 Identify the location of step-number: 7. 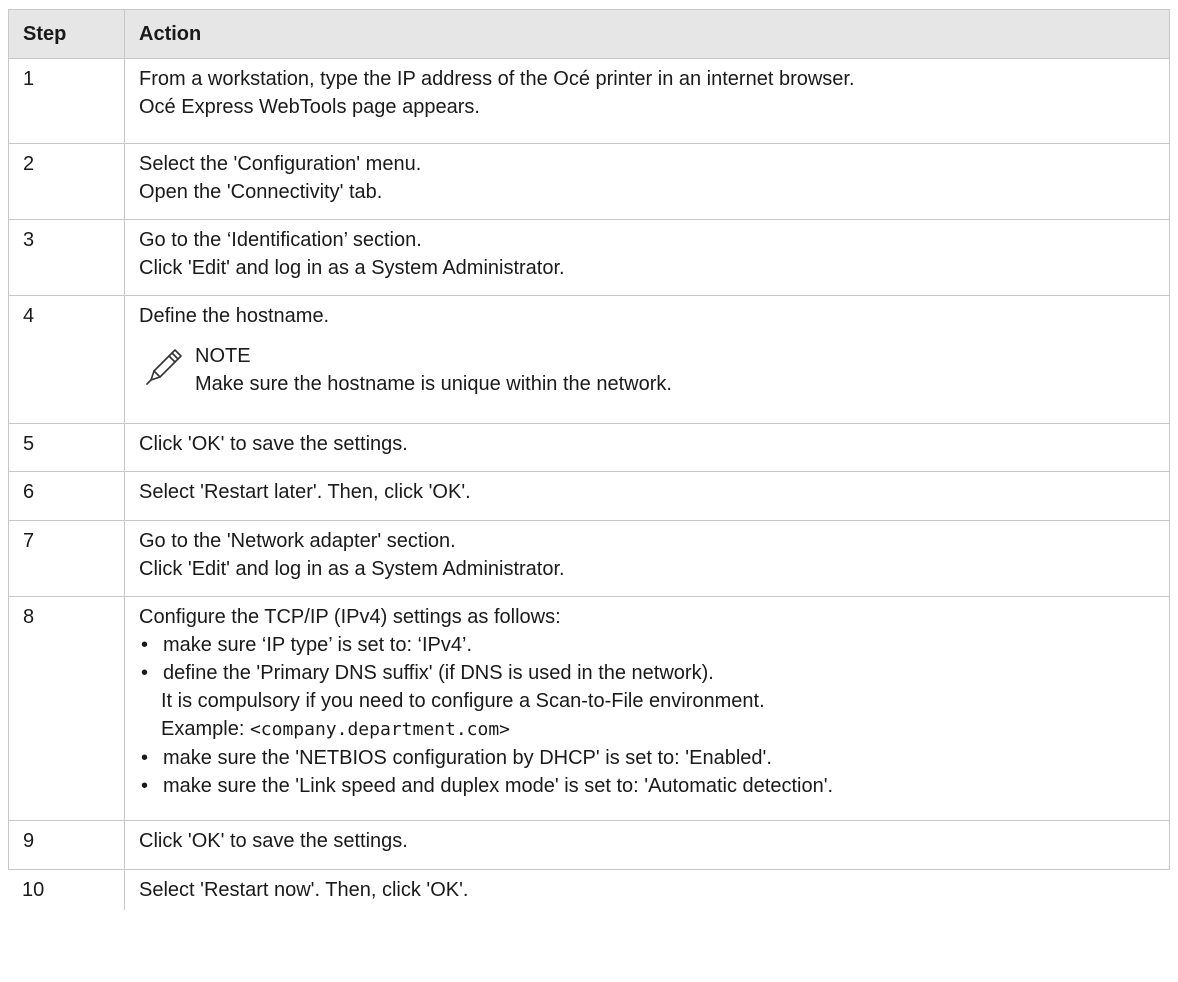
(66, 558).